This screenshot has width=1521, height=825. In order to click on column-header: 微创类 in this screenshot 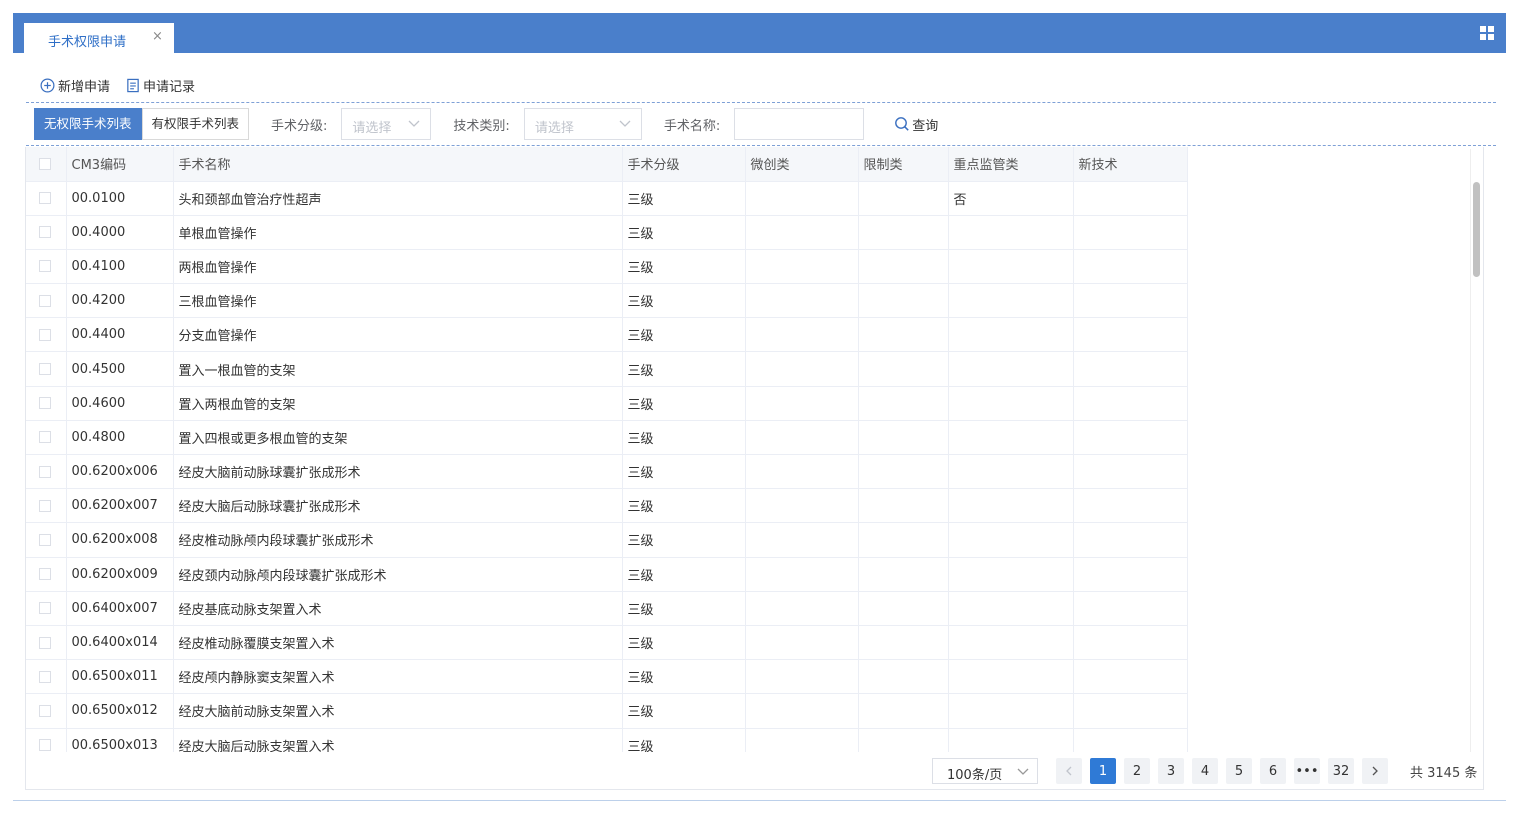, I will do `click(802, 164)`.